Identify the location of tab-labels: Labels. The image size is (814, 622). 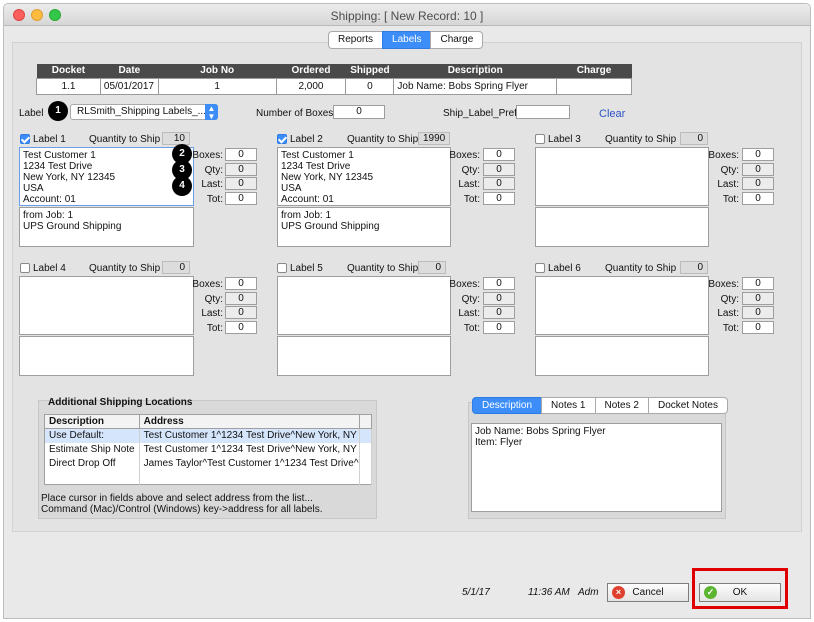
(407, 40).